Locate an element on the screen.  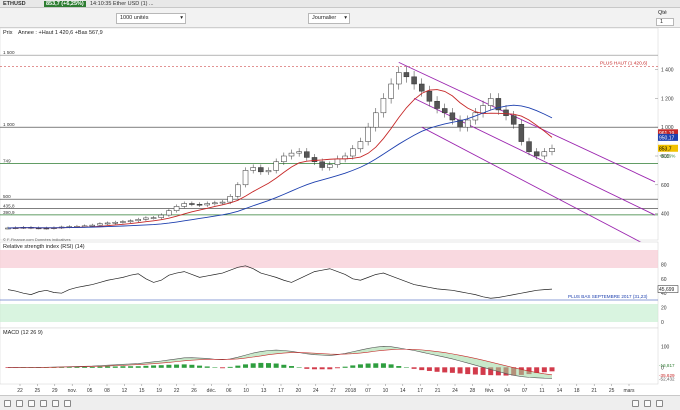
x-tick-label: févr. is located at coordinates (489, 391).